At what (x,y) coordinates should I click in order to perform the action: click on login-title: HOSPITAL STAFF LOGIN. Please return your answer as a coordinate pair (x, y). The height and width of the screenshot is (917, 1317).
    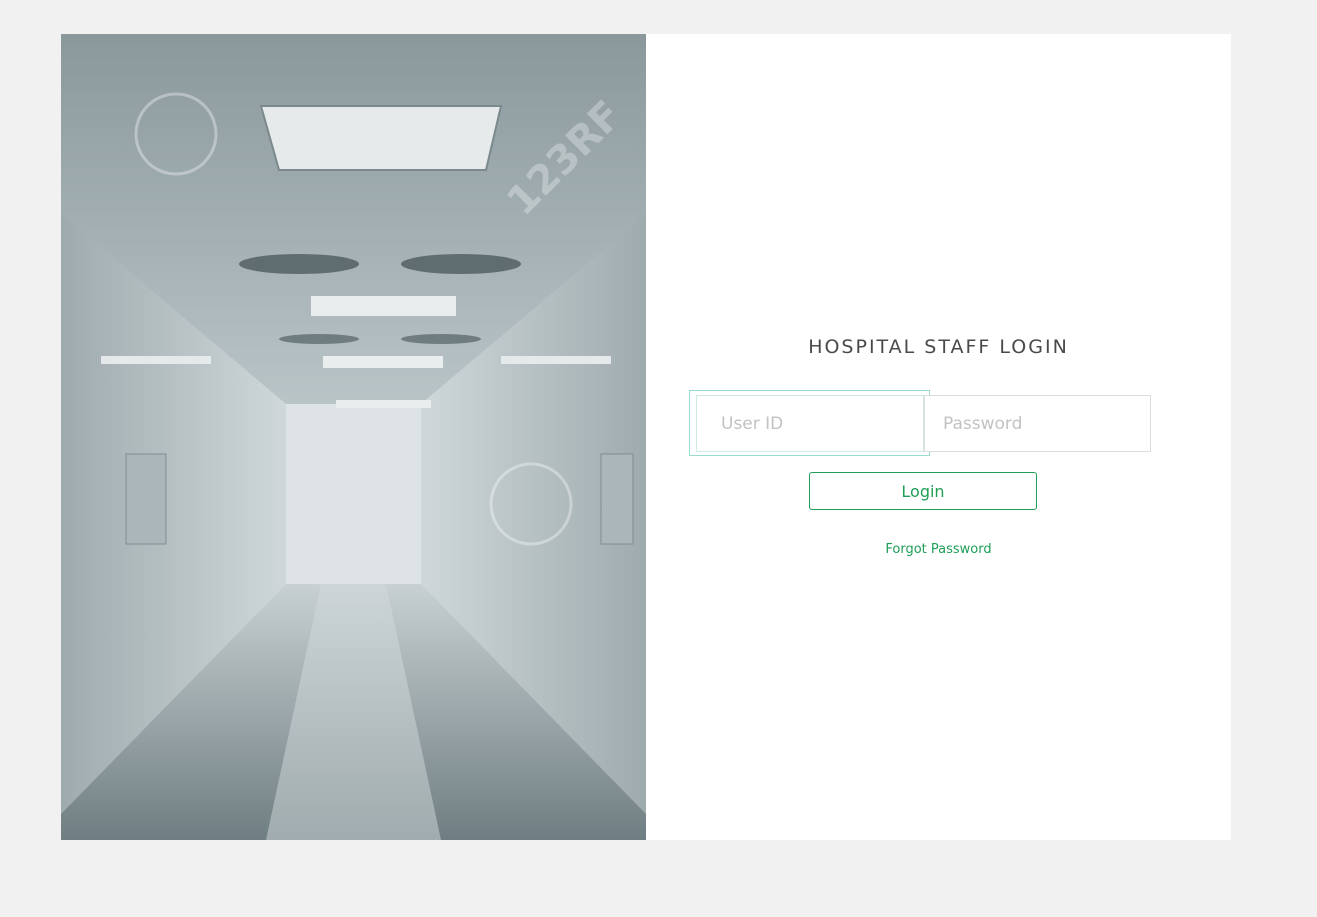
    Looking at the image, I should click on (938, 347).